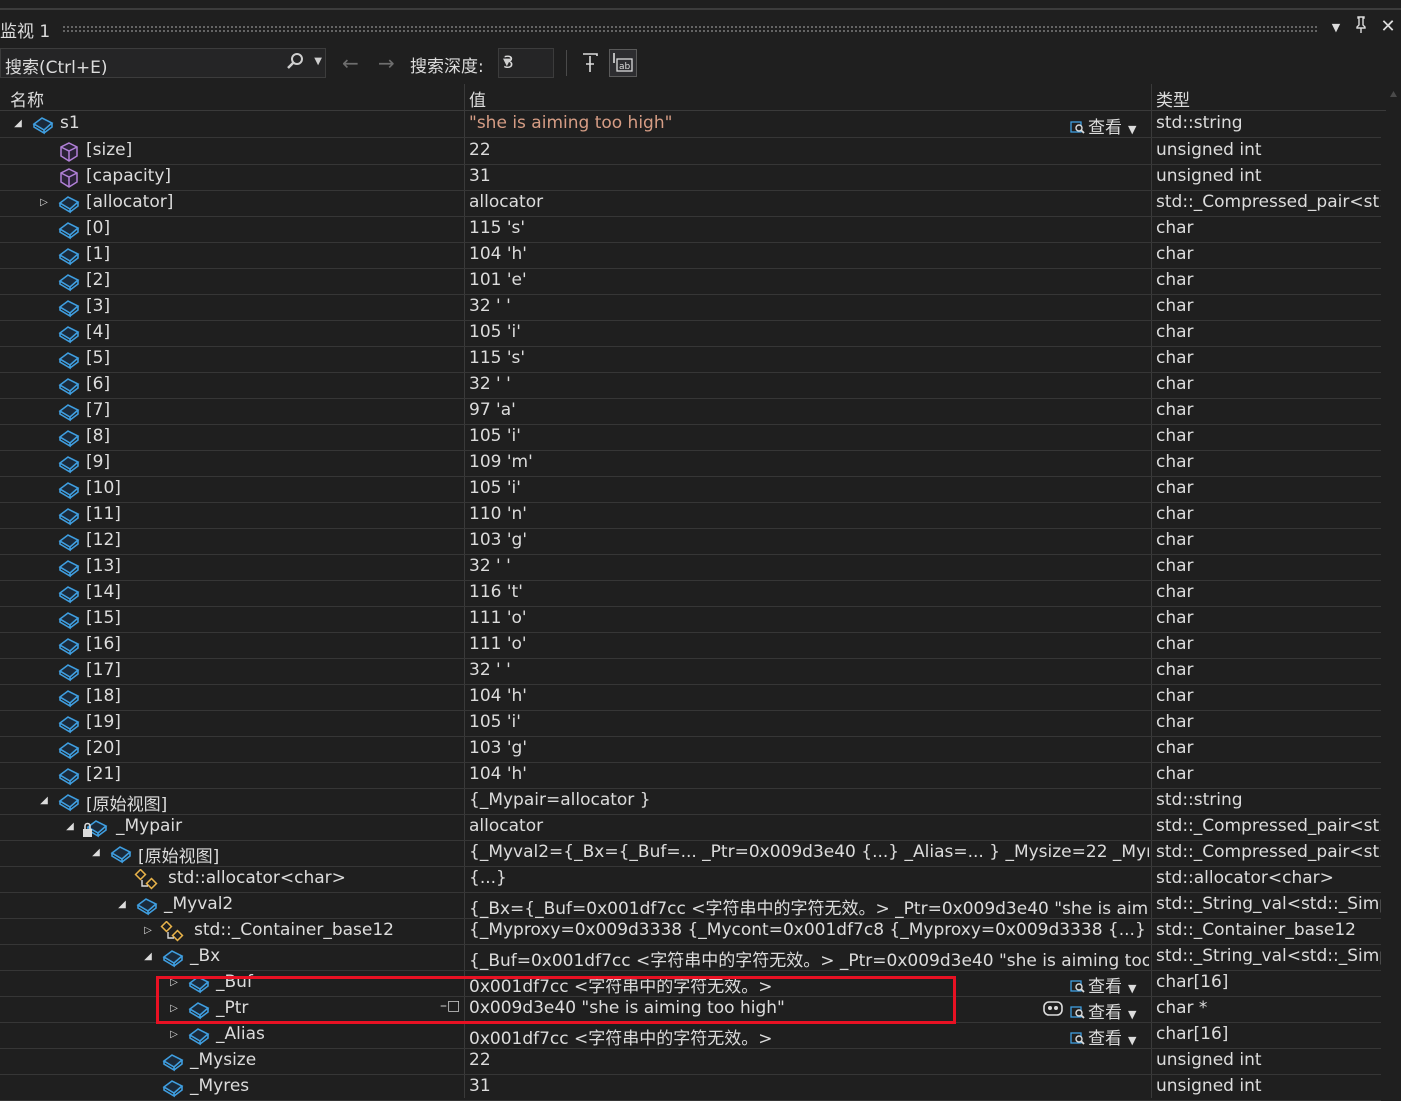 This screenshot has width=1401, height=1101. I want to click on hex-display-toggle: ab, so click(623, 63).